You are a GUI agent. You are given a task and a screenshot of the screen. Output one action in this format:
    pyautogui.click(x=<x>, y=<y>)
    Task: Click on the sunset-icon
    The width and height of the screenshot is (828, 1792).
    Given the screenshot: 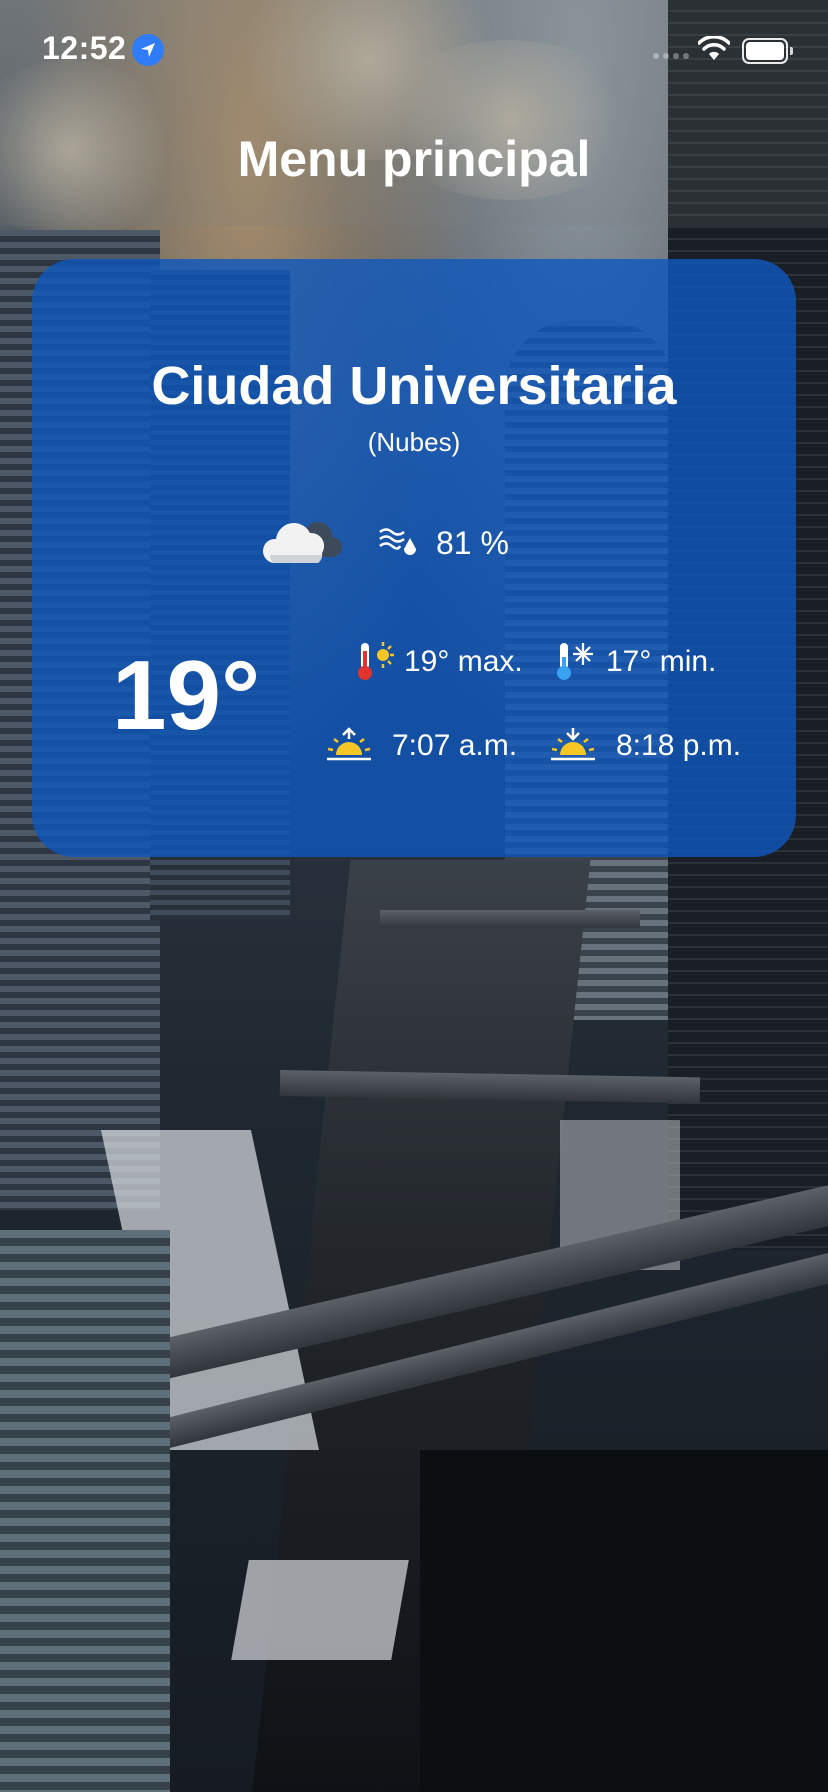 What is the action you would take?
    pyautogui.click(x=573, y=744)
    